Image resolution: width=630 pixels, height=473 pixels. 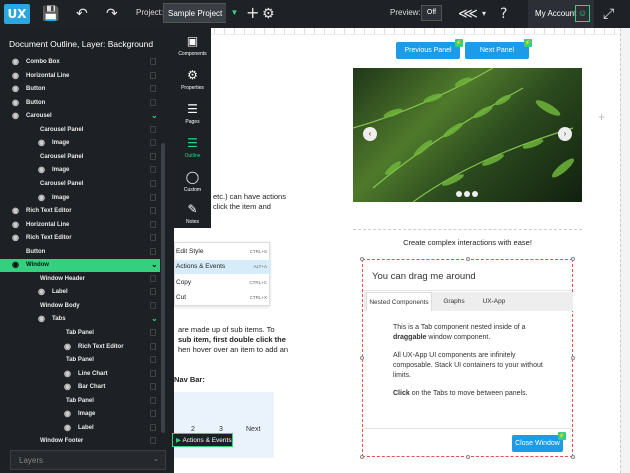 What do you see at coordinates (468, 14) in the screenshot?
I see `share-icon: ⋘` at bounding box center [468, 14].